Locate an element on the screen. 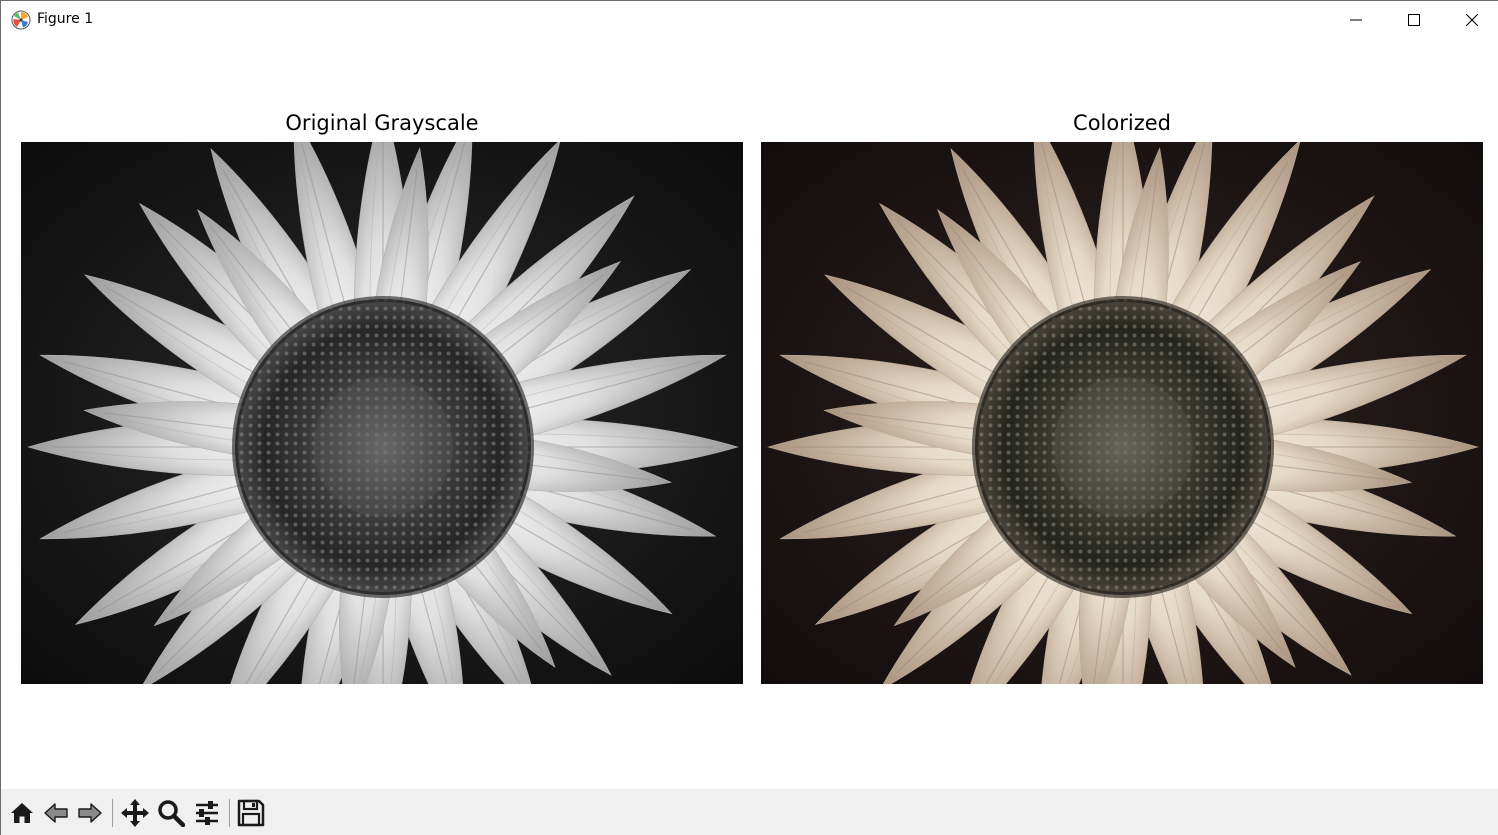  forward-arrow-icon is located at coordinates (90, 813).